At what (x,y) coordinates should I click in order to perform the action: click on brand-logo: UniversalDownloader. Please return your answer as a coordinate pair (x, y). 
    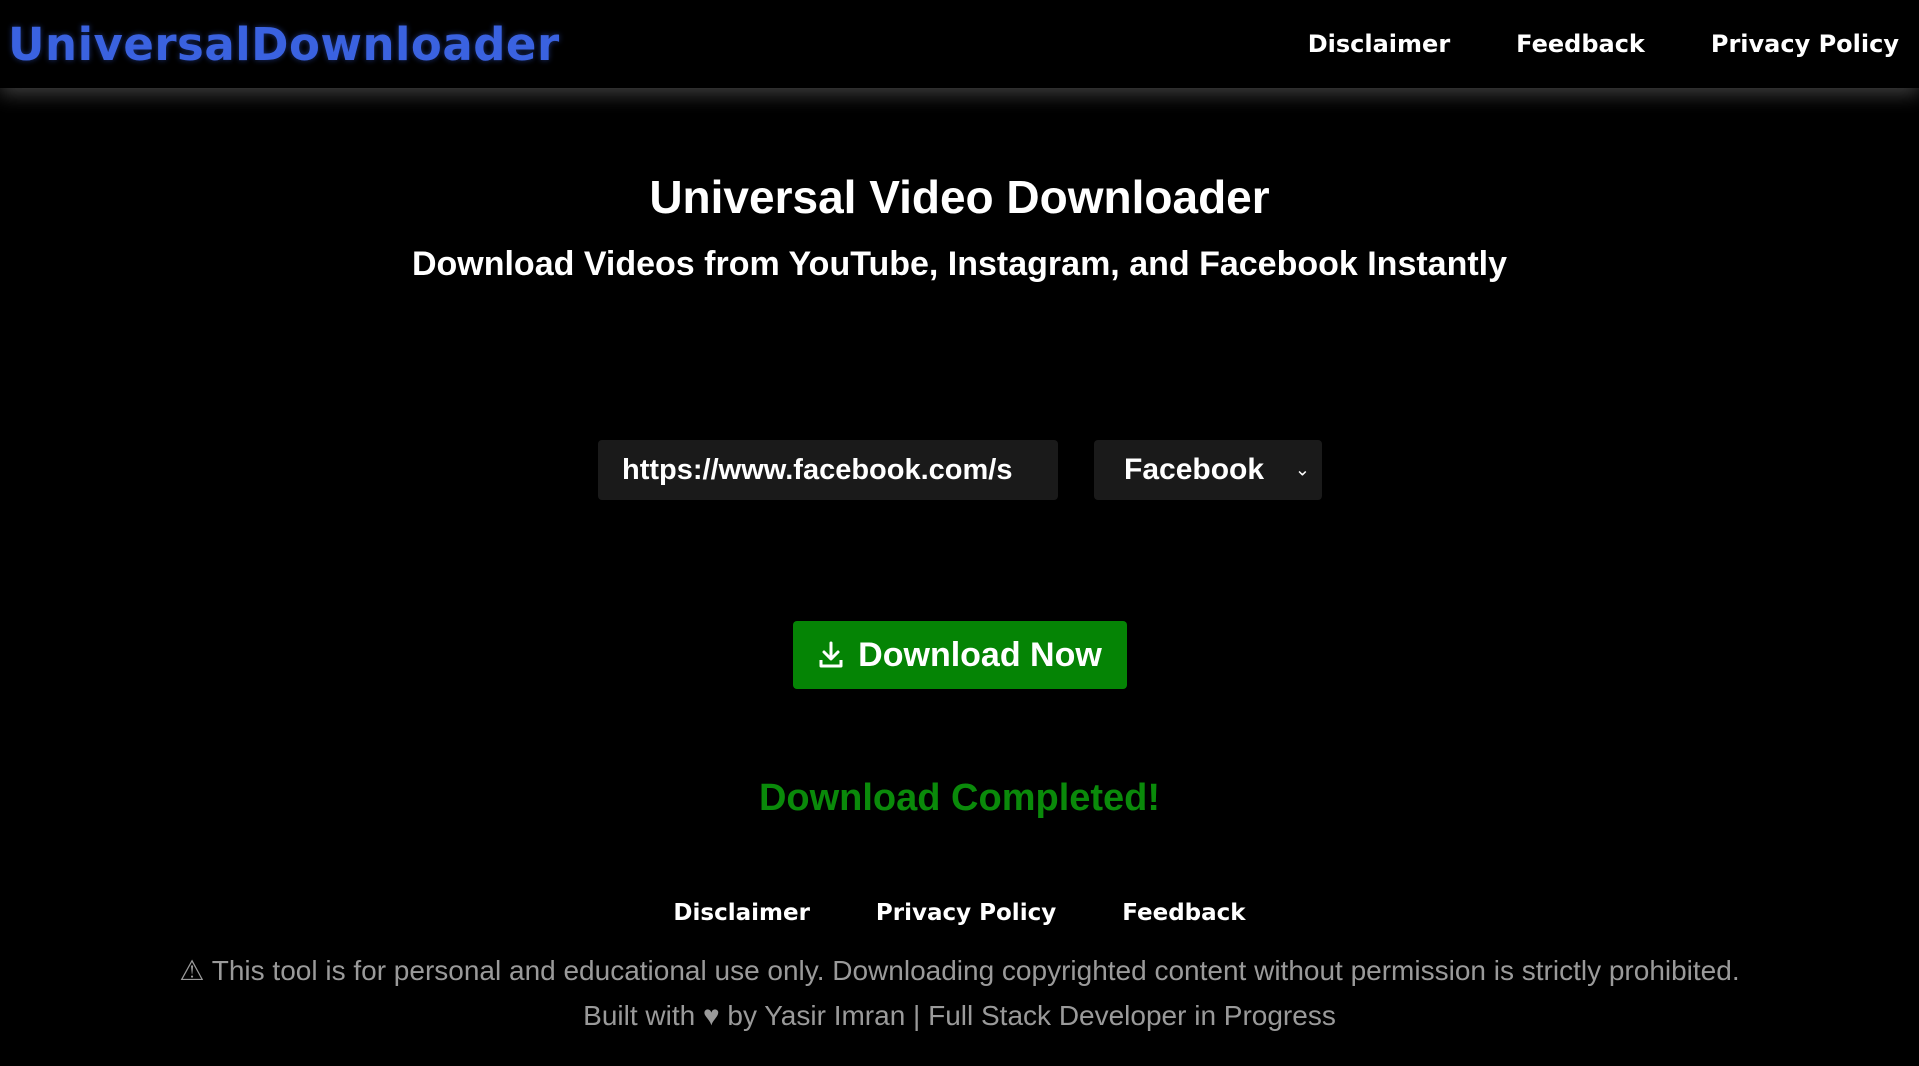
    Looking at the image, I should click on (284, 44).